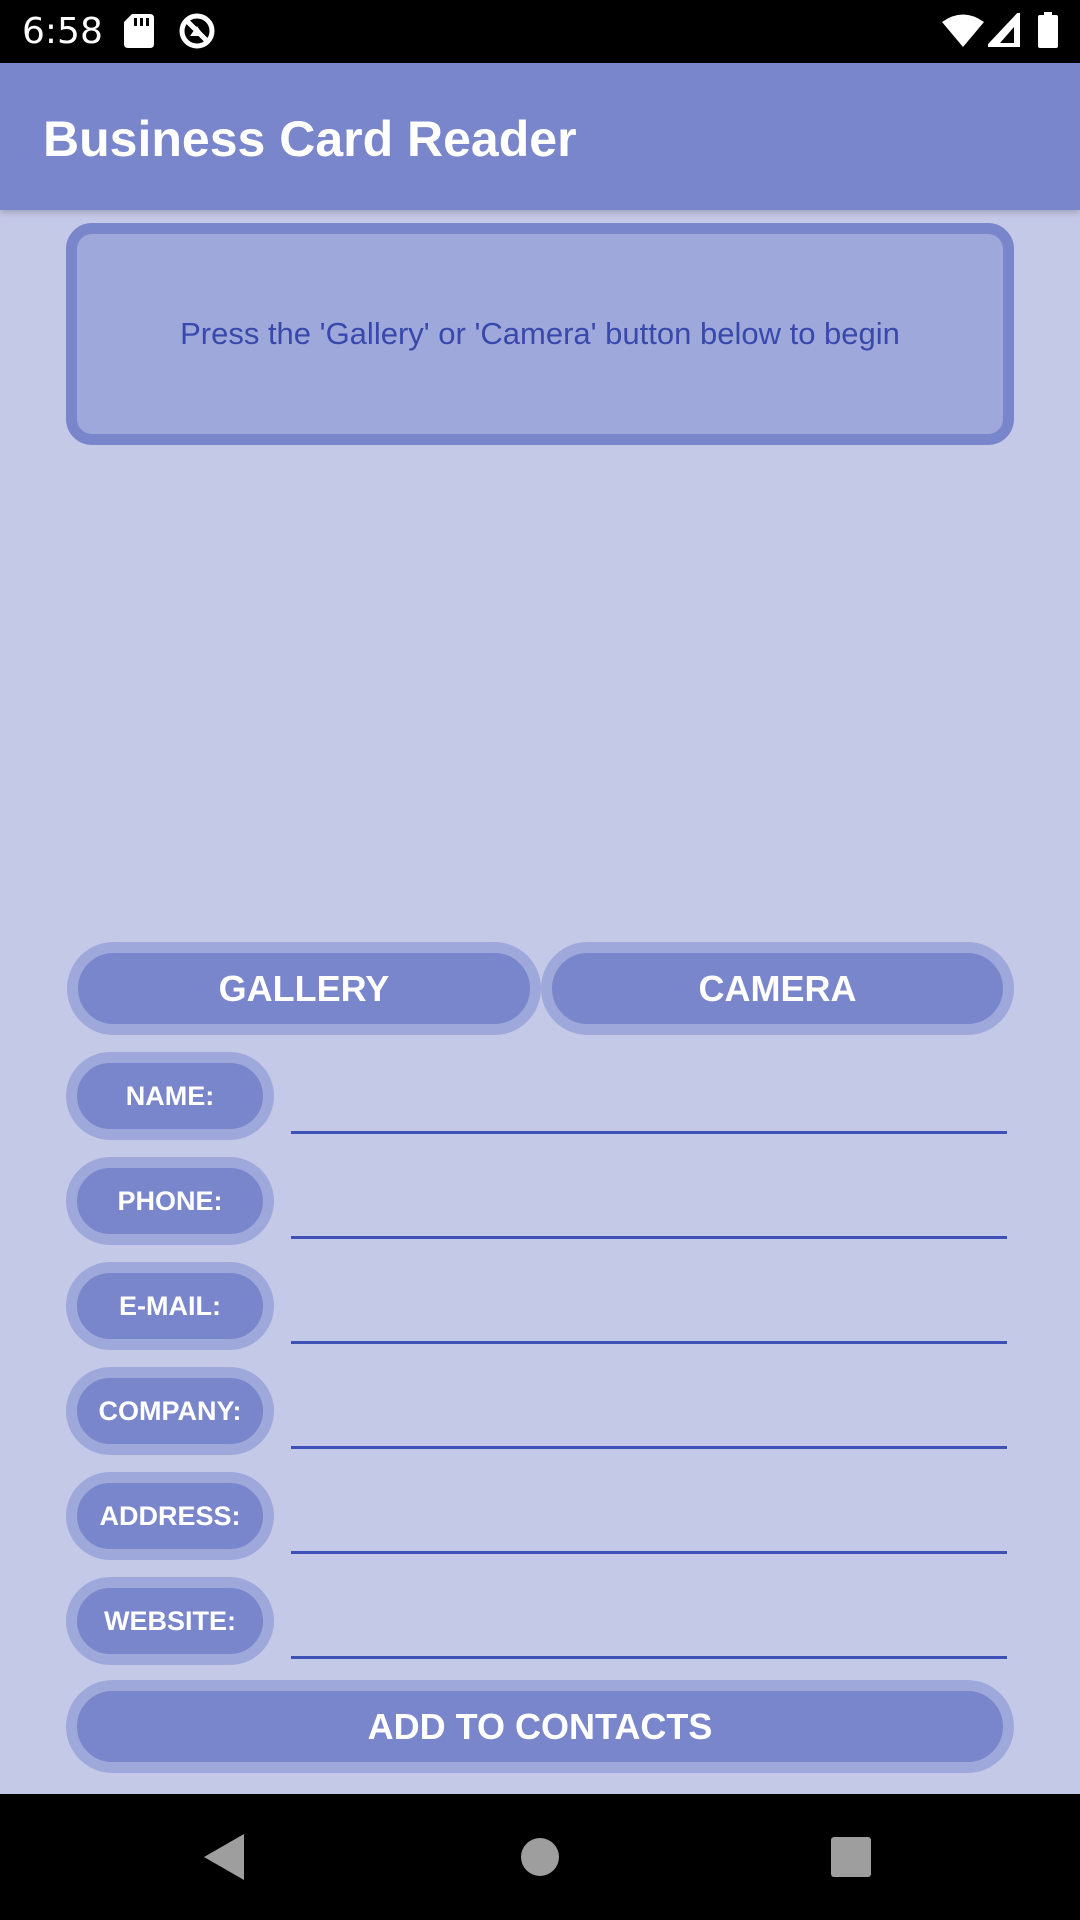 The image size is (1080, 1920). I want to click on gallery-button-label: GALLERY, so click(304, 988).